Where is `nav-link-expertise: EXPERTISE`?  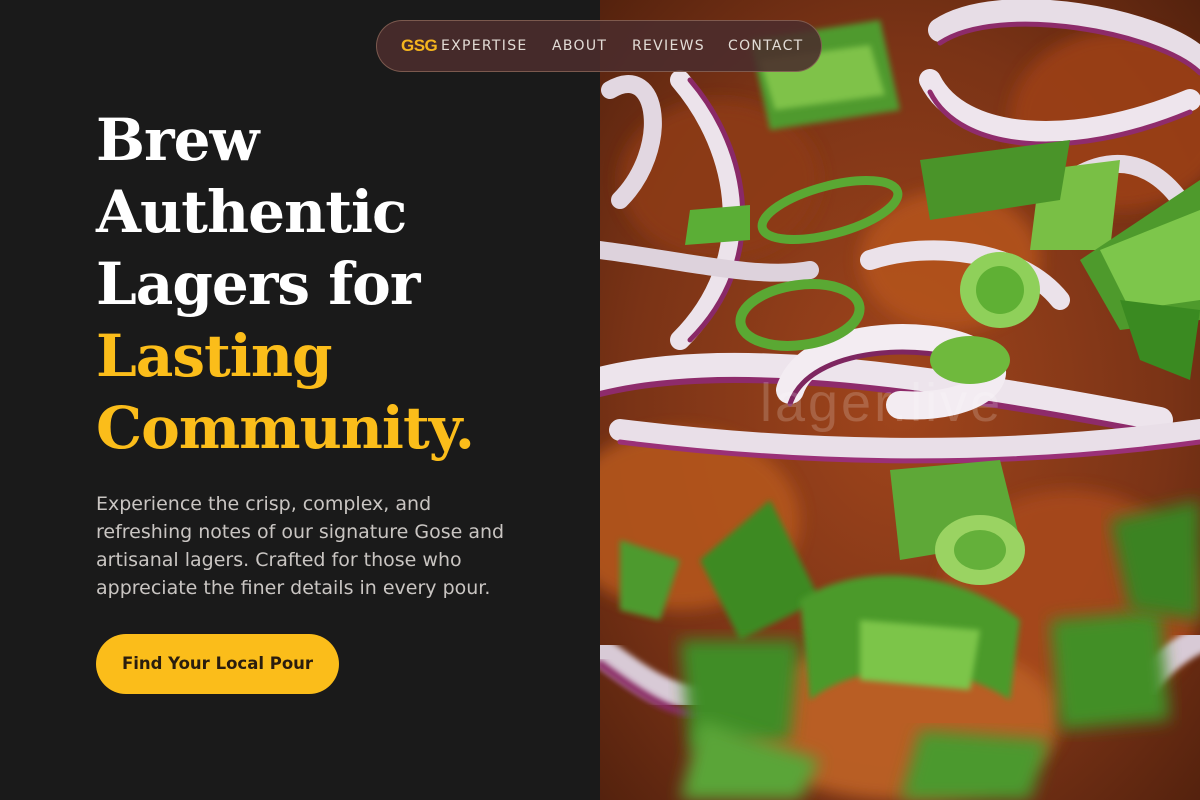 nav-link-expertise: EXPERTISE is located at coordinates (484, 46).